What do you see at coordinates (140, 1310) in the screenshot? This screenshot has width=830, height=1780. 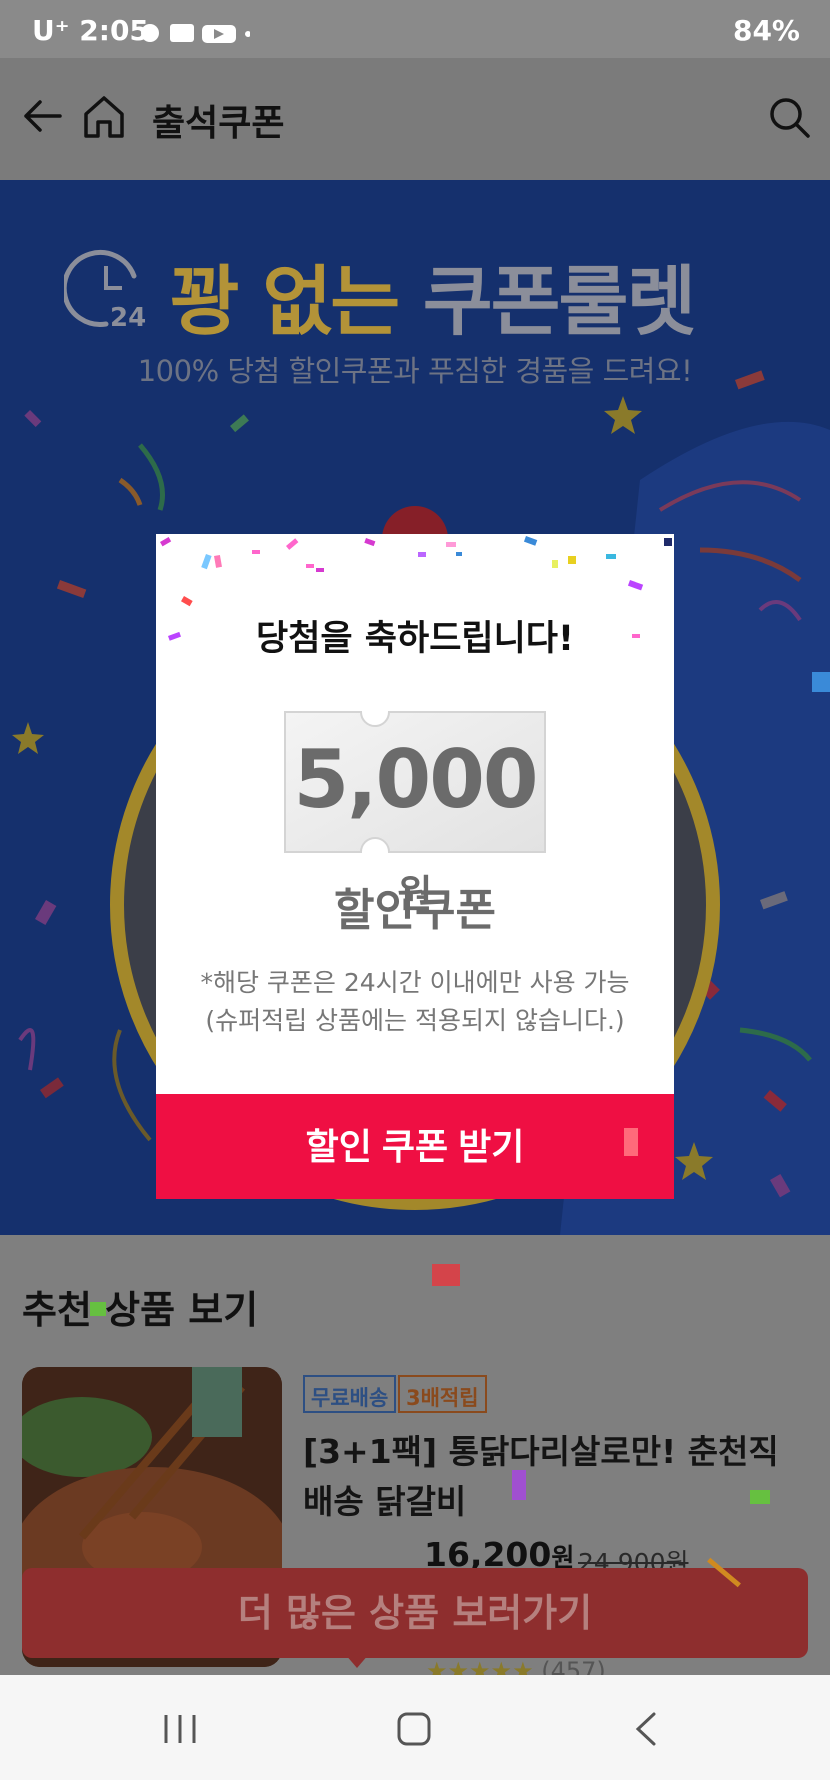 I see `section-title: 추천 상품 보기` at bounding box center [140, 1310].